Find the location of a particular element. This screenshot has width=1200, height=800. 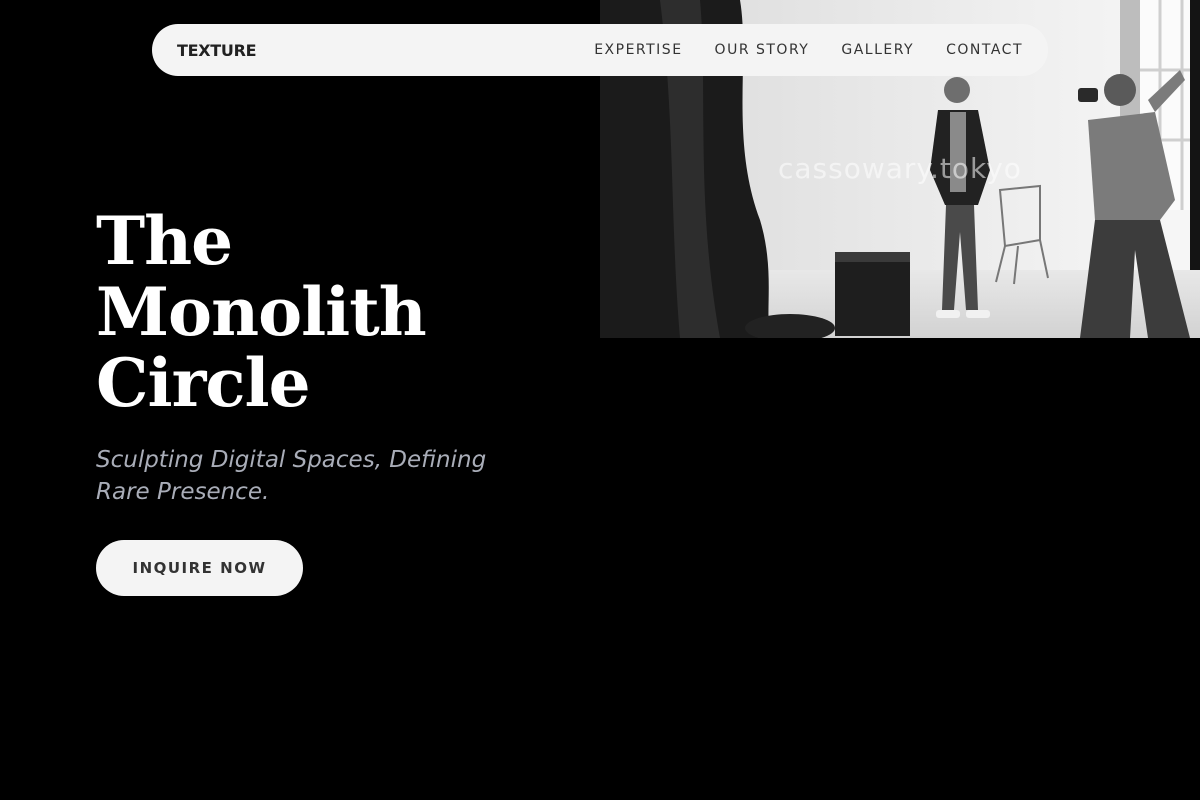

nav-link-gallery: GALLERY is located at coordinates (877, 50).